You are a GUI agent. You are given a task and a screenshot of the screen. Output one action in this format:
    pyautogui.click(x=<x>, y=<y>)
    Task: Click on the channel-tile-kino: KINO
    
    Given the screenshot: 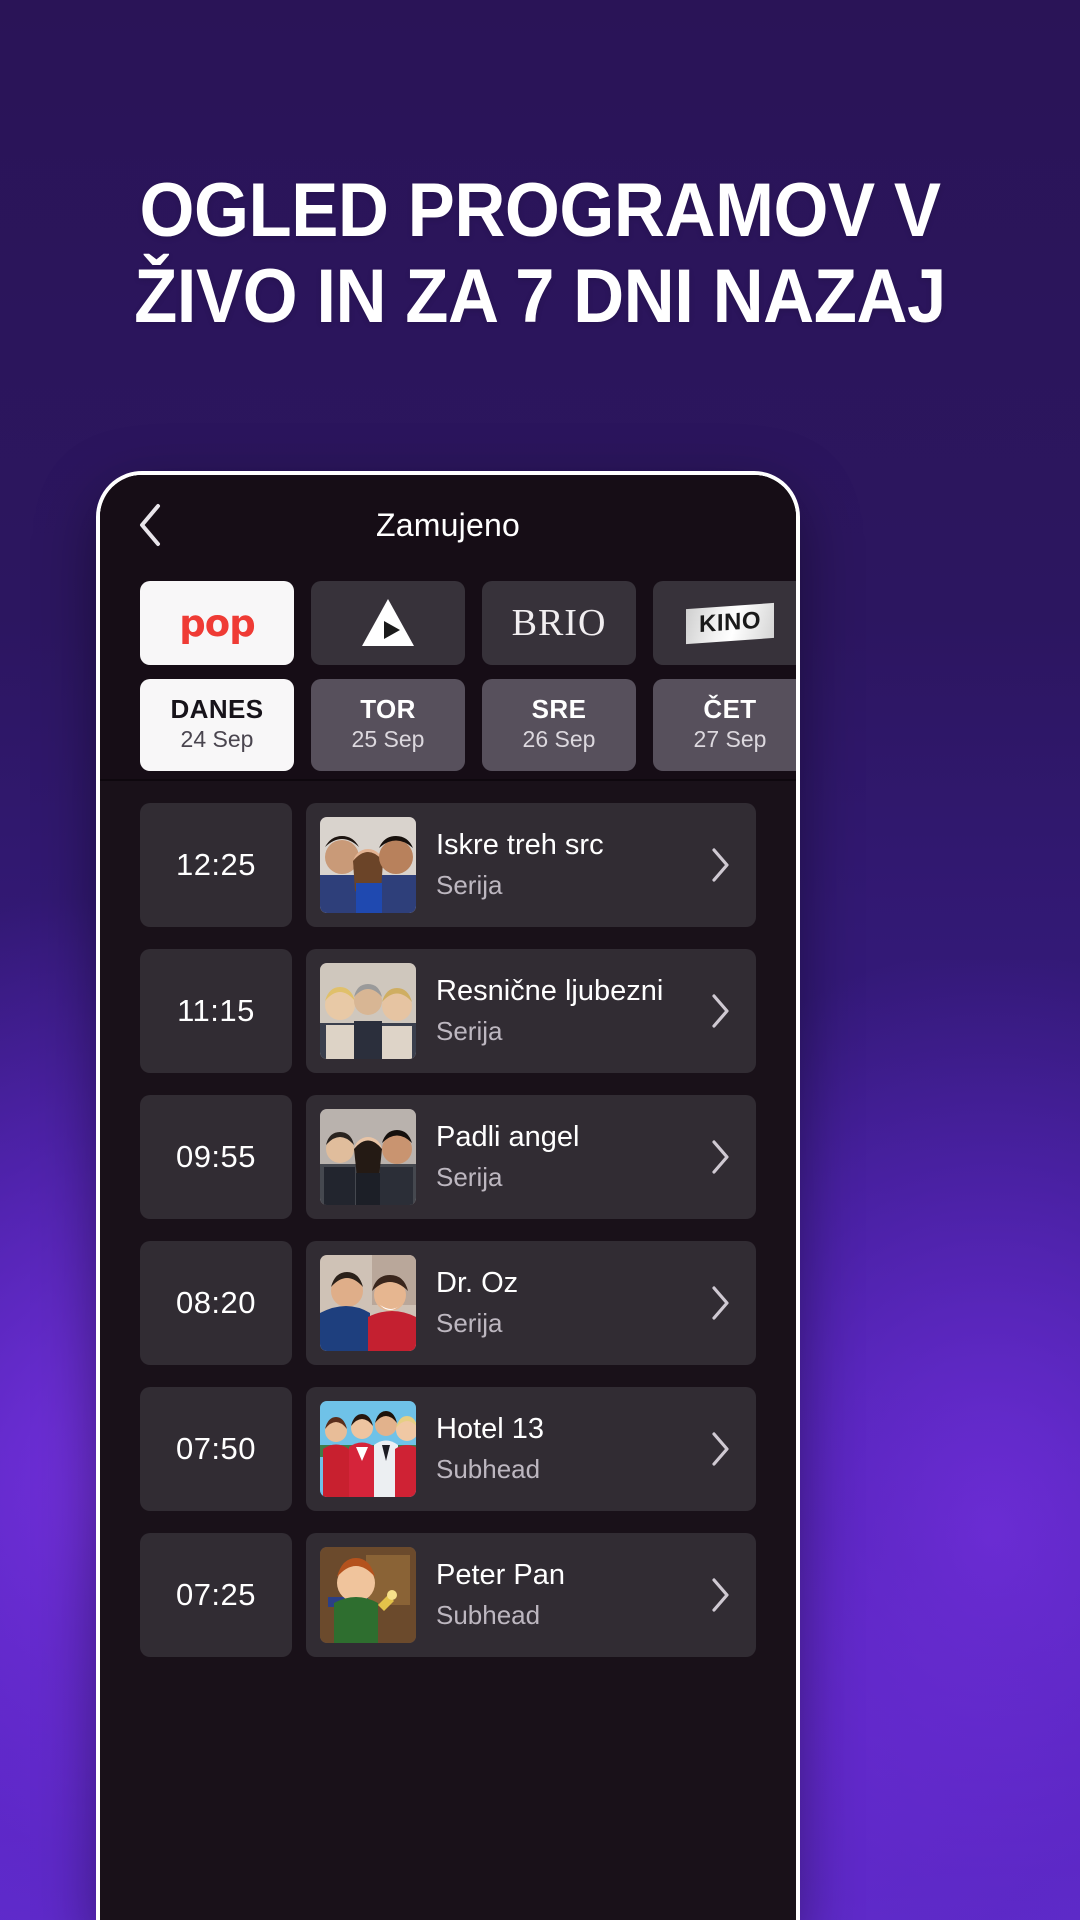 What is the action you would take?
    pyautogui.click(x=724, y=623)
    